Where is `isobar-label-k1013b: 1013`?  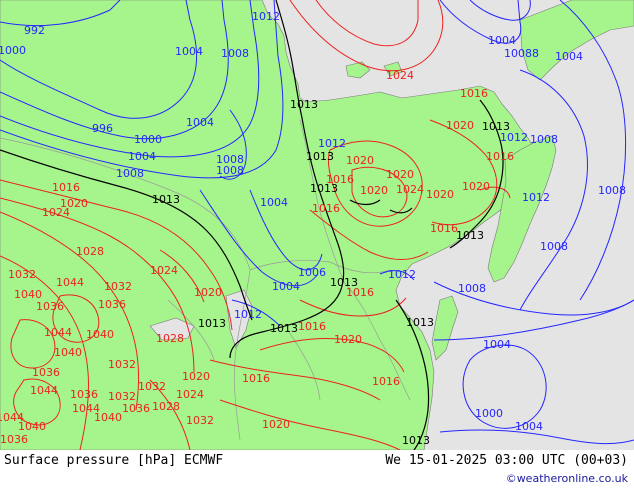 isobar-label-k1013b: 1013 is located at coordinates (320, 156).